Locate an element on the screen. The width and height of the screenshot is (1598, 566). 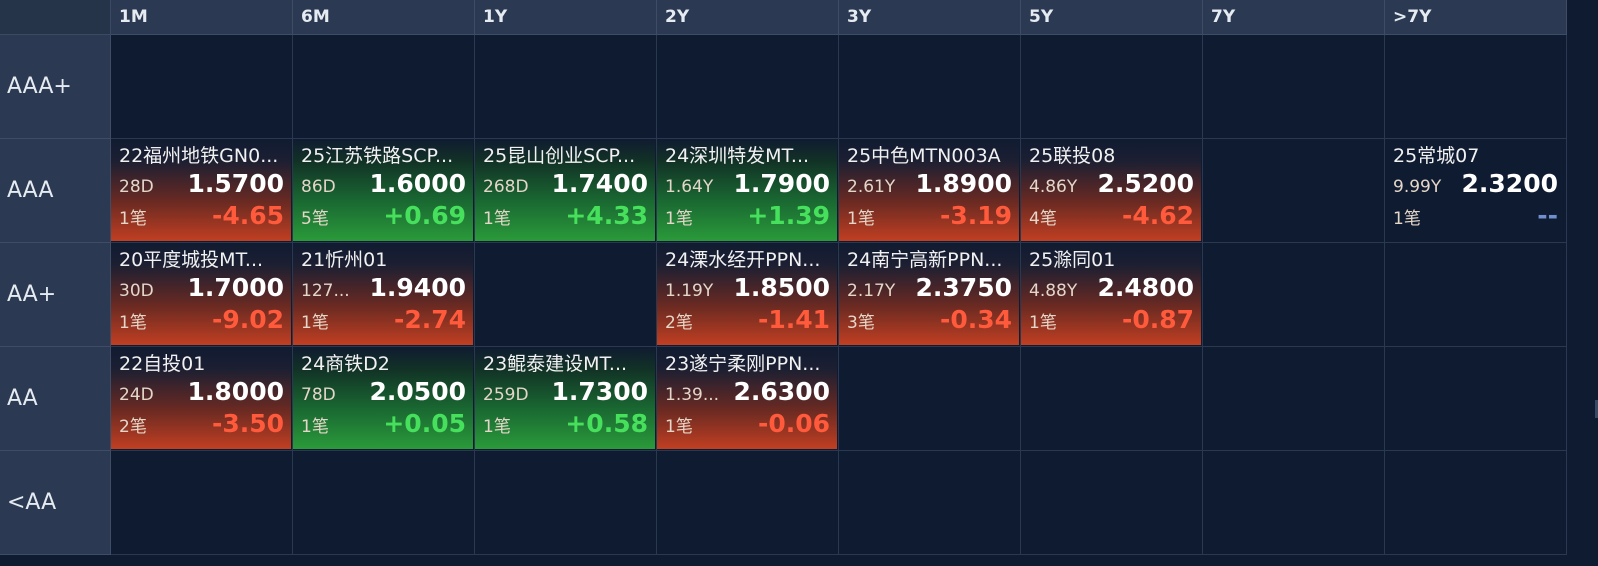
grid-cell: 25滁同01 4.88Y 2.4800 1笔 -0.87 is located at coordinates (1112, 295).